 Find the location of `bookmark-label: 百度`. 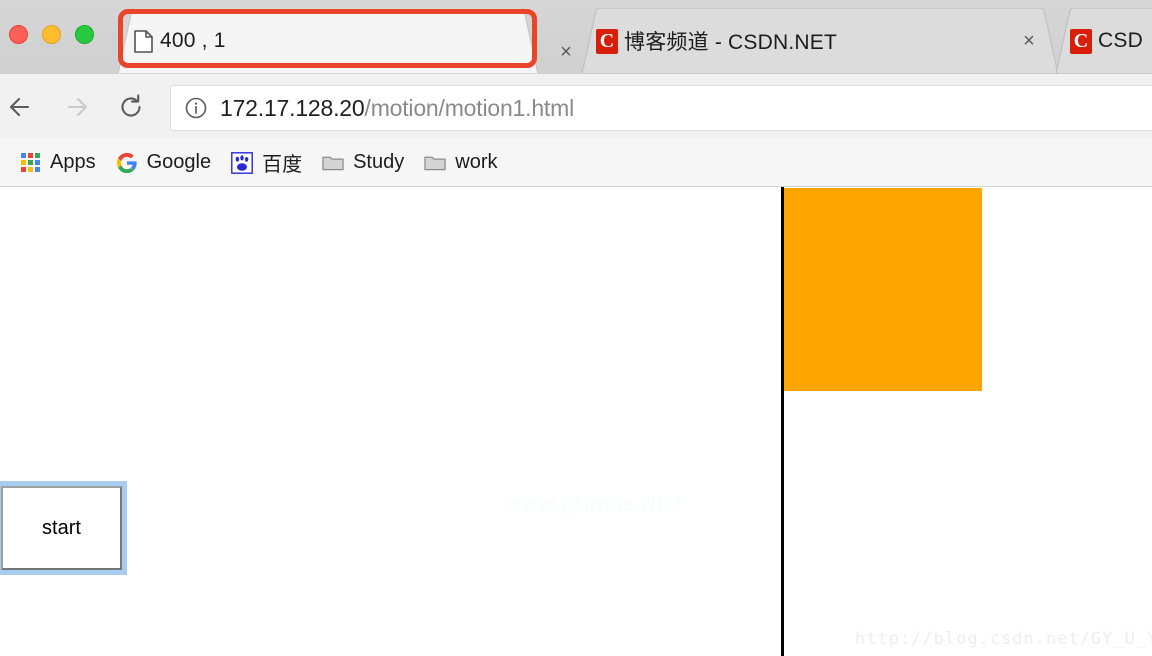

bookmark-label: 百度 is located at coordinates (282, 165).